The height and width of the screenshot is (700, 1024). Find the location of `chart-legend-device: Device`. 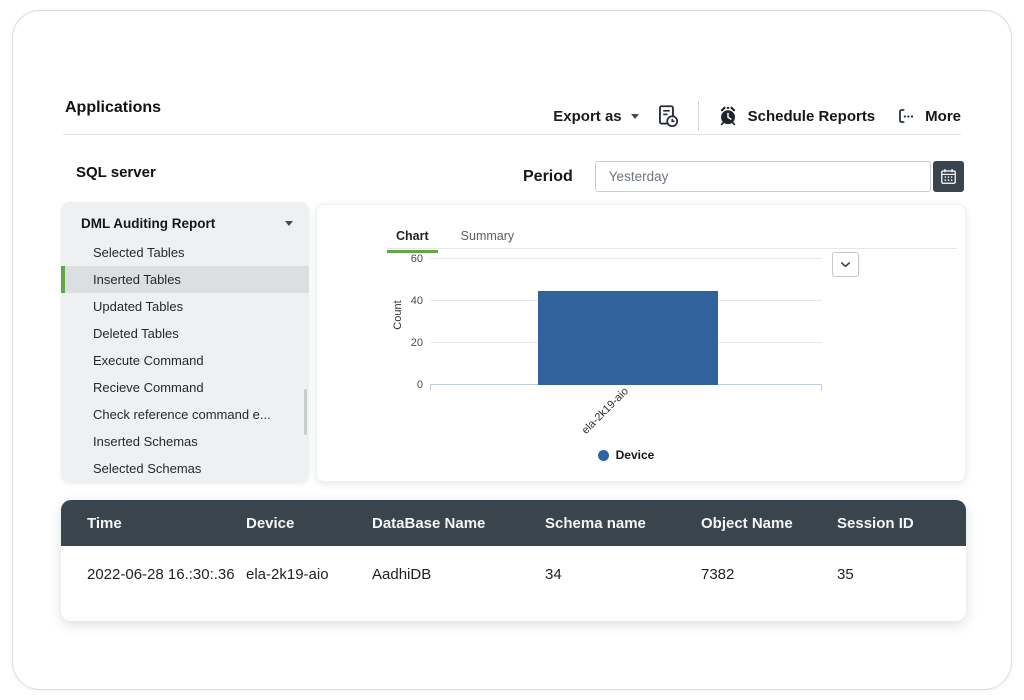

chart-legend-device: Device is located at coordinates (626, 455).